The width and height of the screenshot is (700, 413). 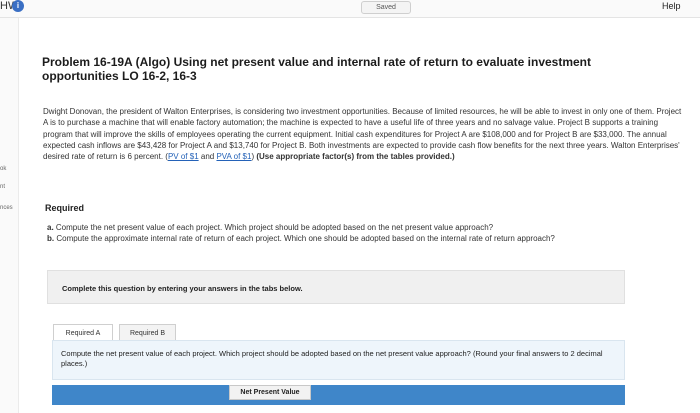 I want to click on top-bar: HW i Saved Help, so click(x=350, y=9).